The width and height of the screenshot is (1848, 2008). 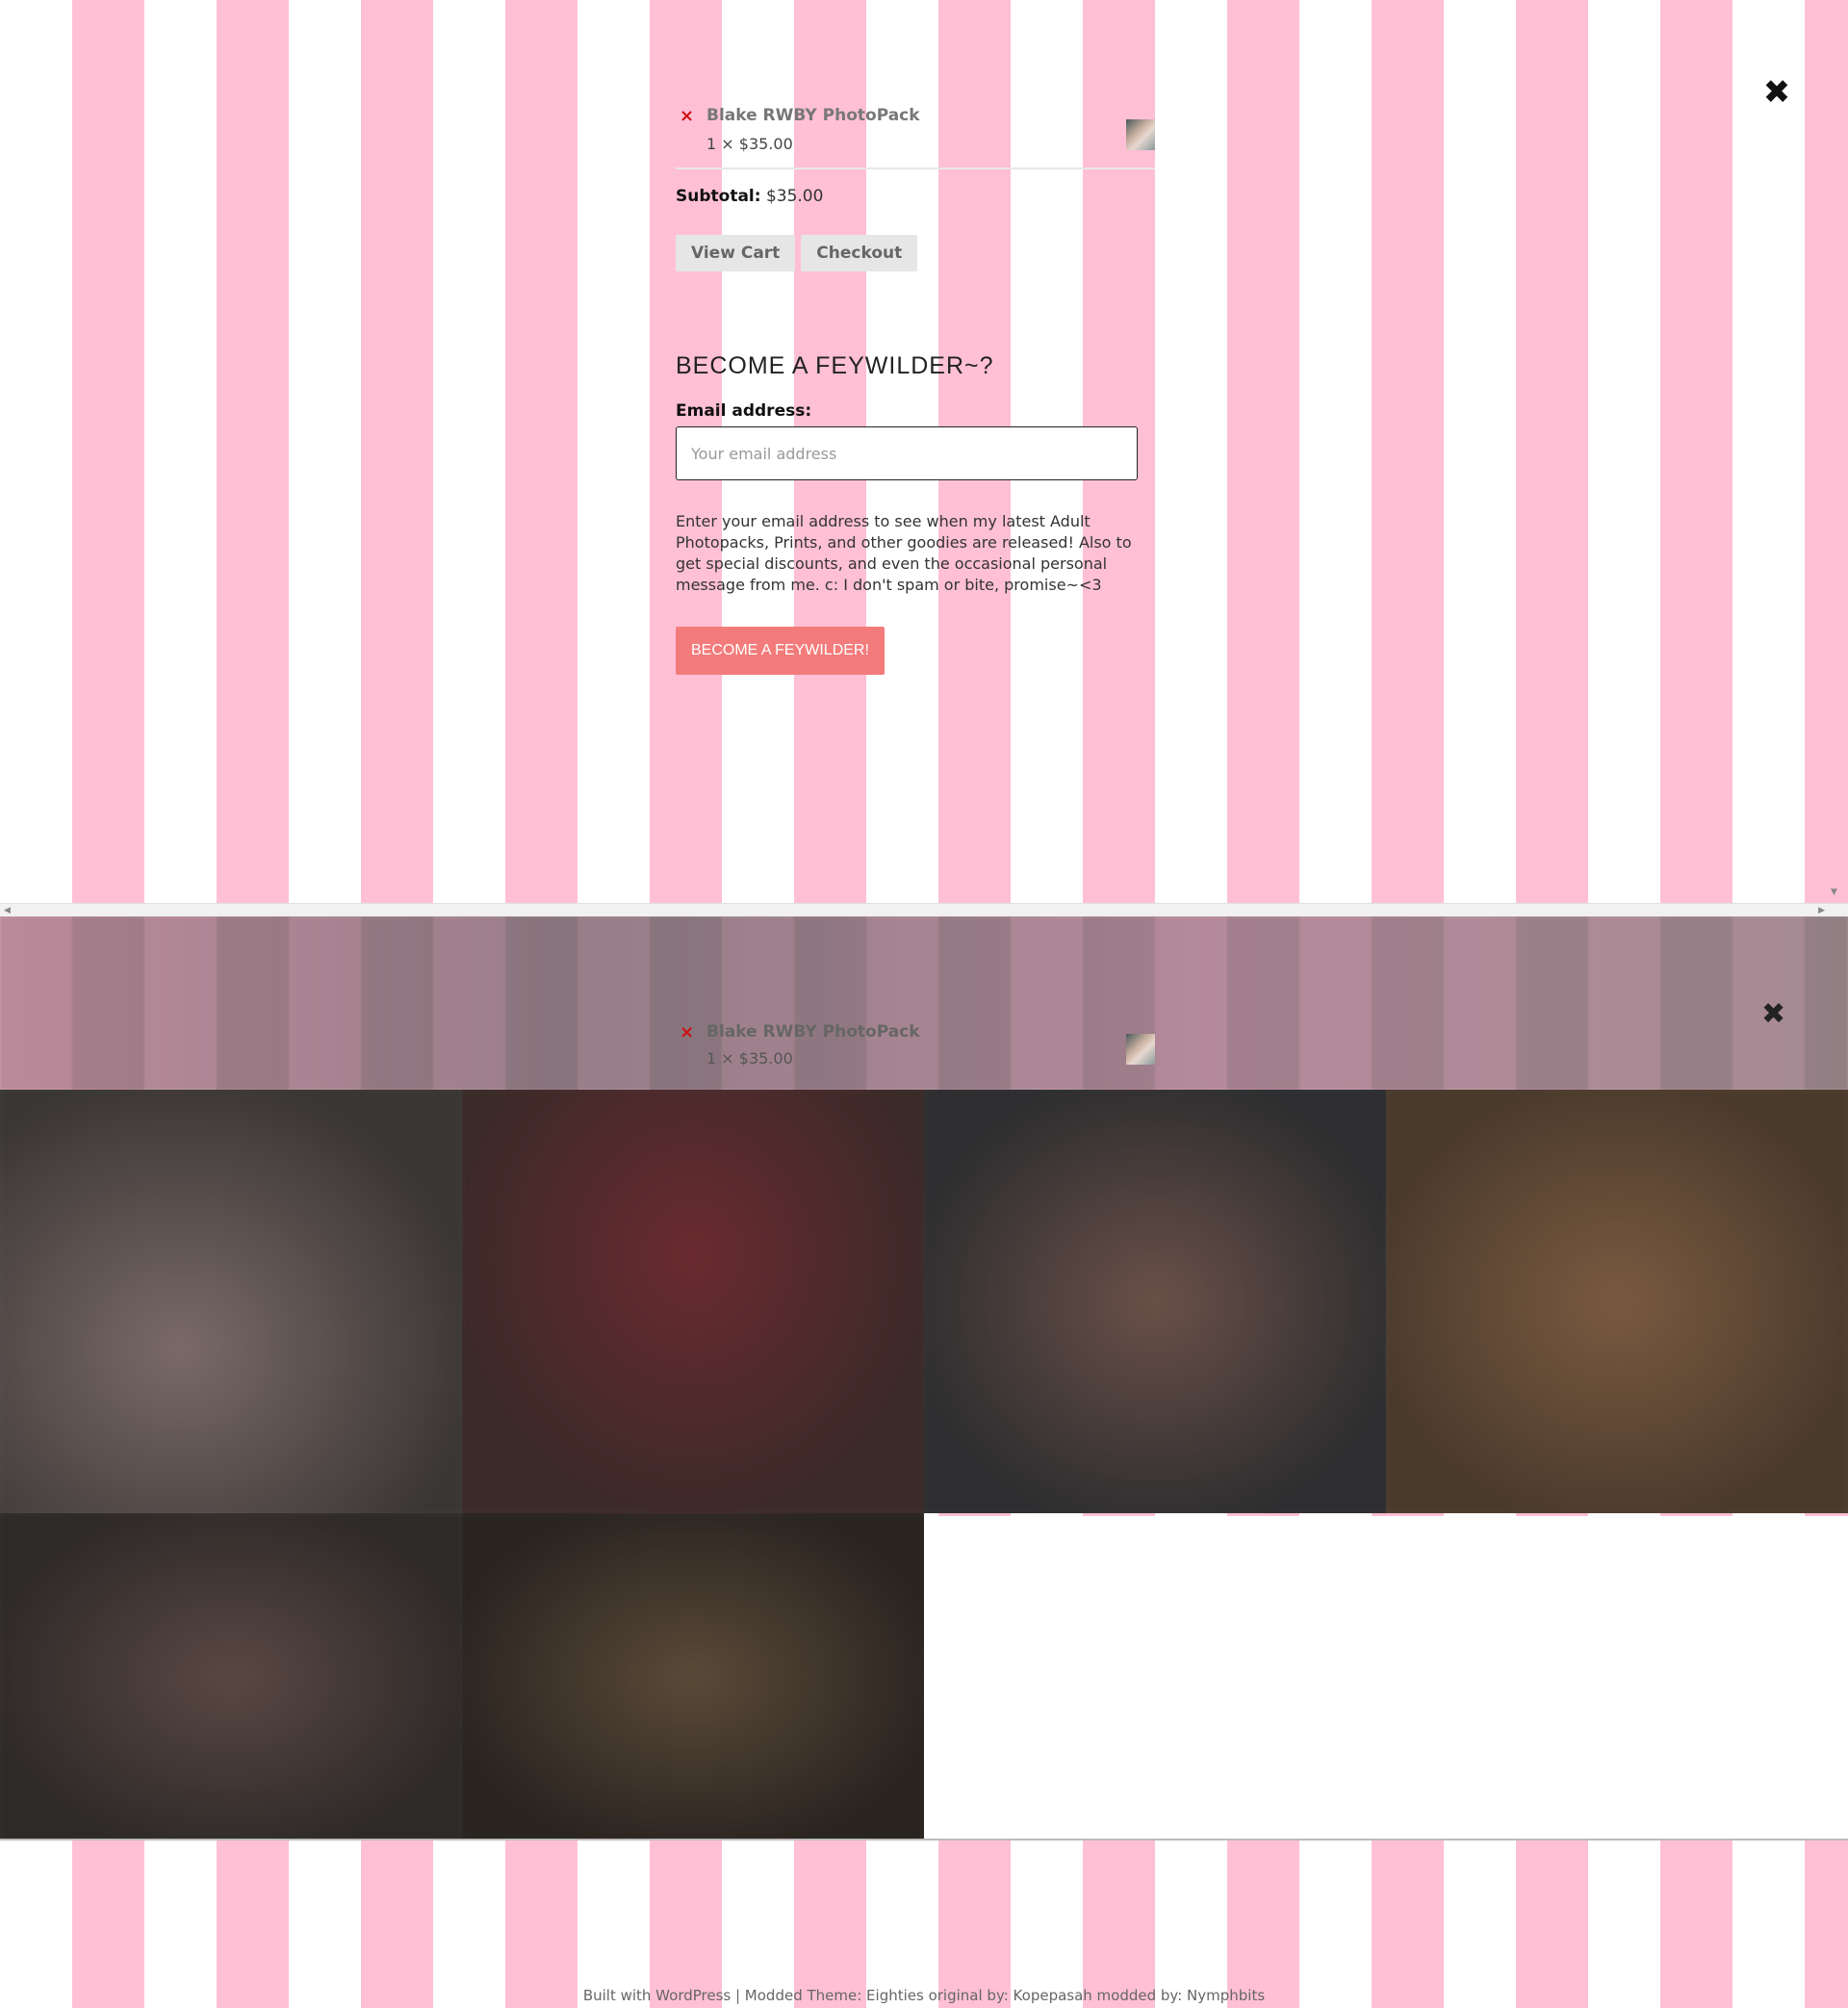 I want to click on grid-empty-area, so click(x=1386, y=1677).